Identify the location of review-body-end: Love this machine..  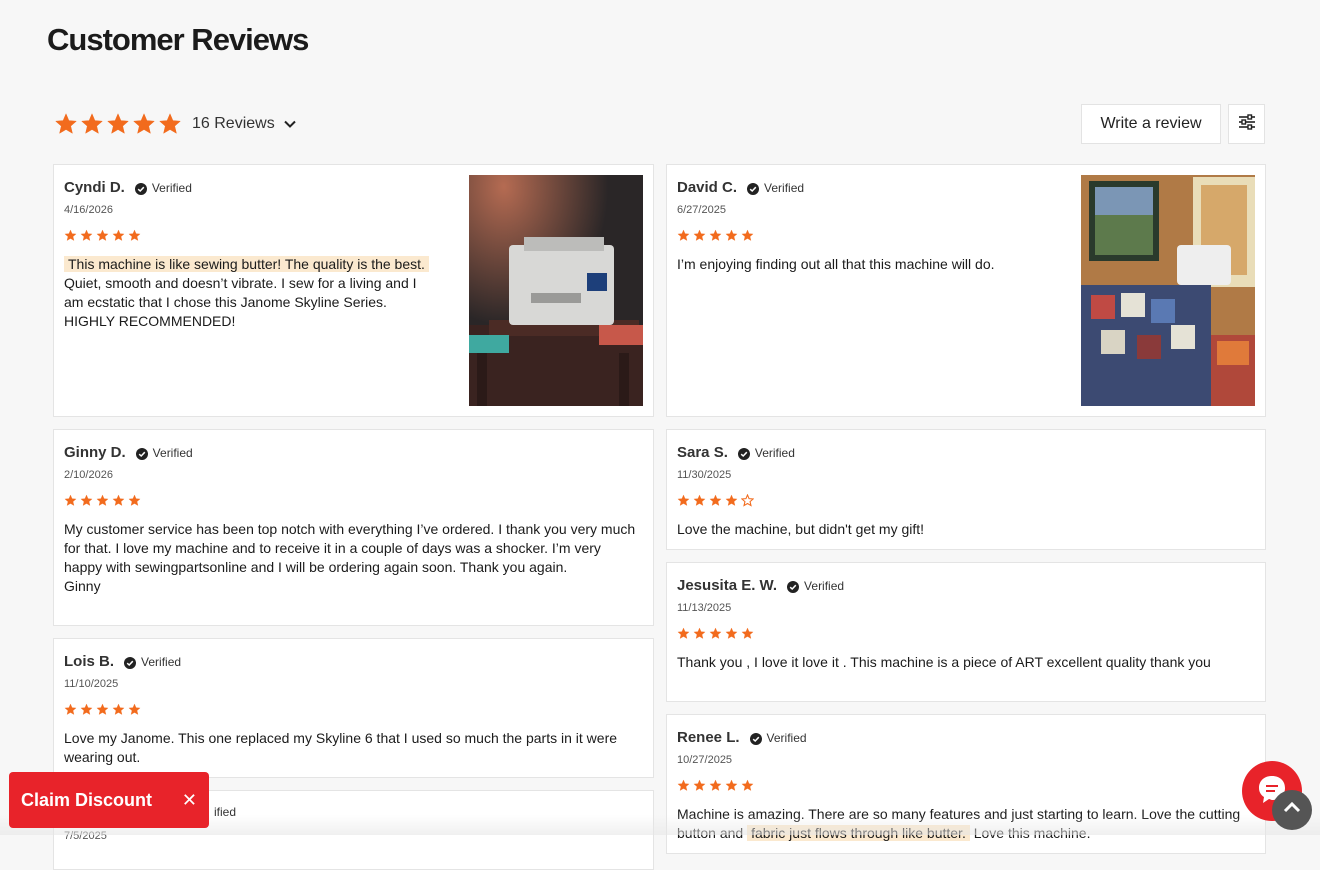
(1032, 833).